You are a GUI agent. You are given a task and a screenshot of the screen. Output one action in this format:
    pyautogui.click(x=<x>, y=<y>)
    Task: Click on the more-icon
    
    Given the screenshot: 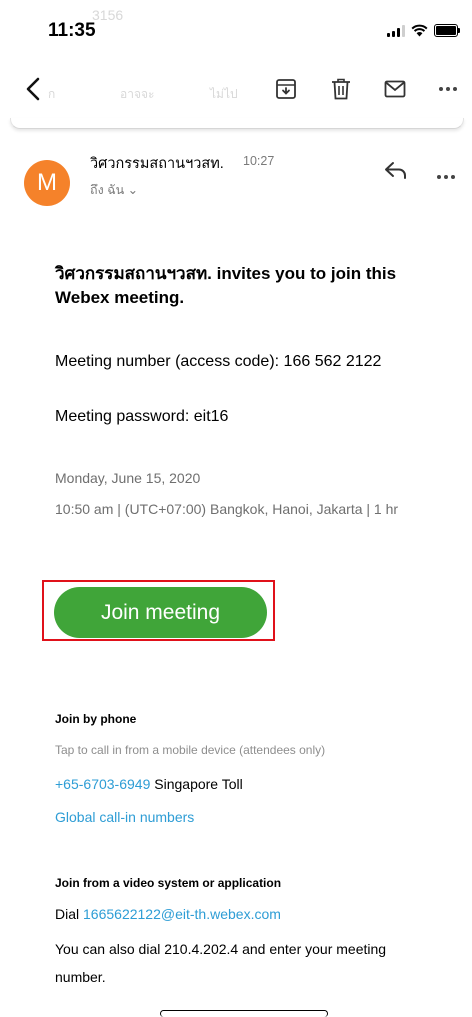 What is the action you would take?
    pyautogui.click(x=448, y=89)
    